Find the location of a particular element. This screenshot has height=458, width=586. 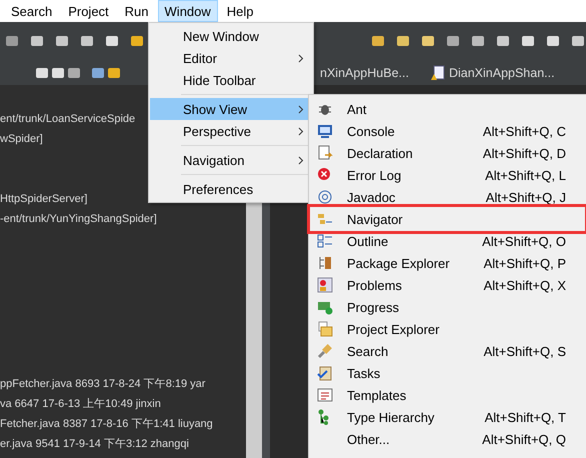

menu-item: Outline Alt+Shift+Q, O is located at coordinates (447, 241).